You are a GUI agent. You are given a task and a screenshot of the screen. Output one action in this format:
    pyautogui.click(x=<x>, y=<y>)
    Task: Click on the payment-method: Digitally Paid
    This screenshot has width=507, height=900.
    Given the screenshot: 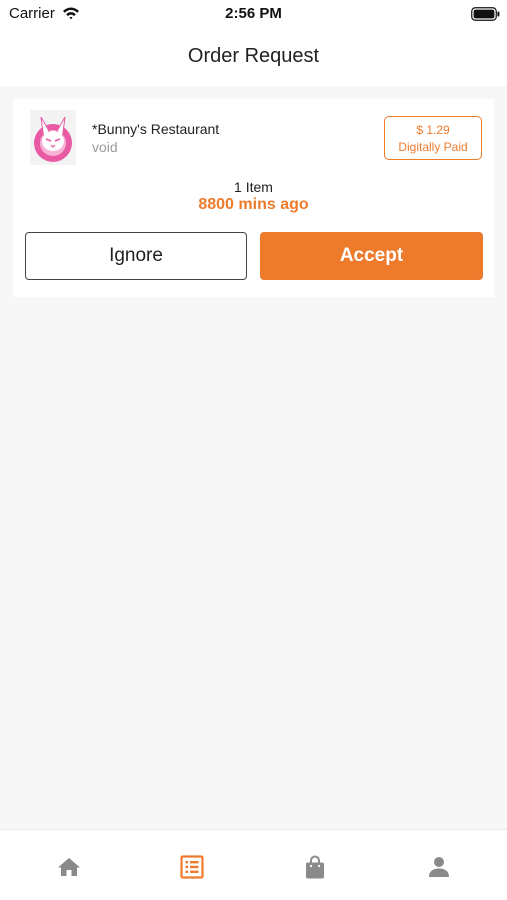 What is the action you would take?
    pyautogui.click(x=433, y=147)
    